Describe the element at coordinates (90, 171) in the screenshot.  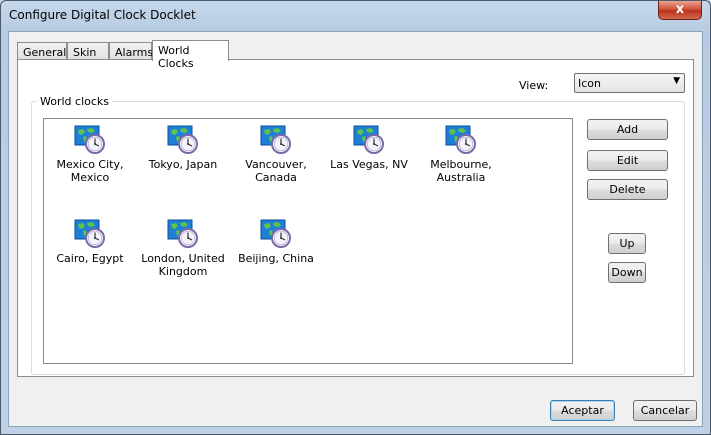
I see `clock-label: Mexico City, Mexico` at that location.